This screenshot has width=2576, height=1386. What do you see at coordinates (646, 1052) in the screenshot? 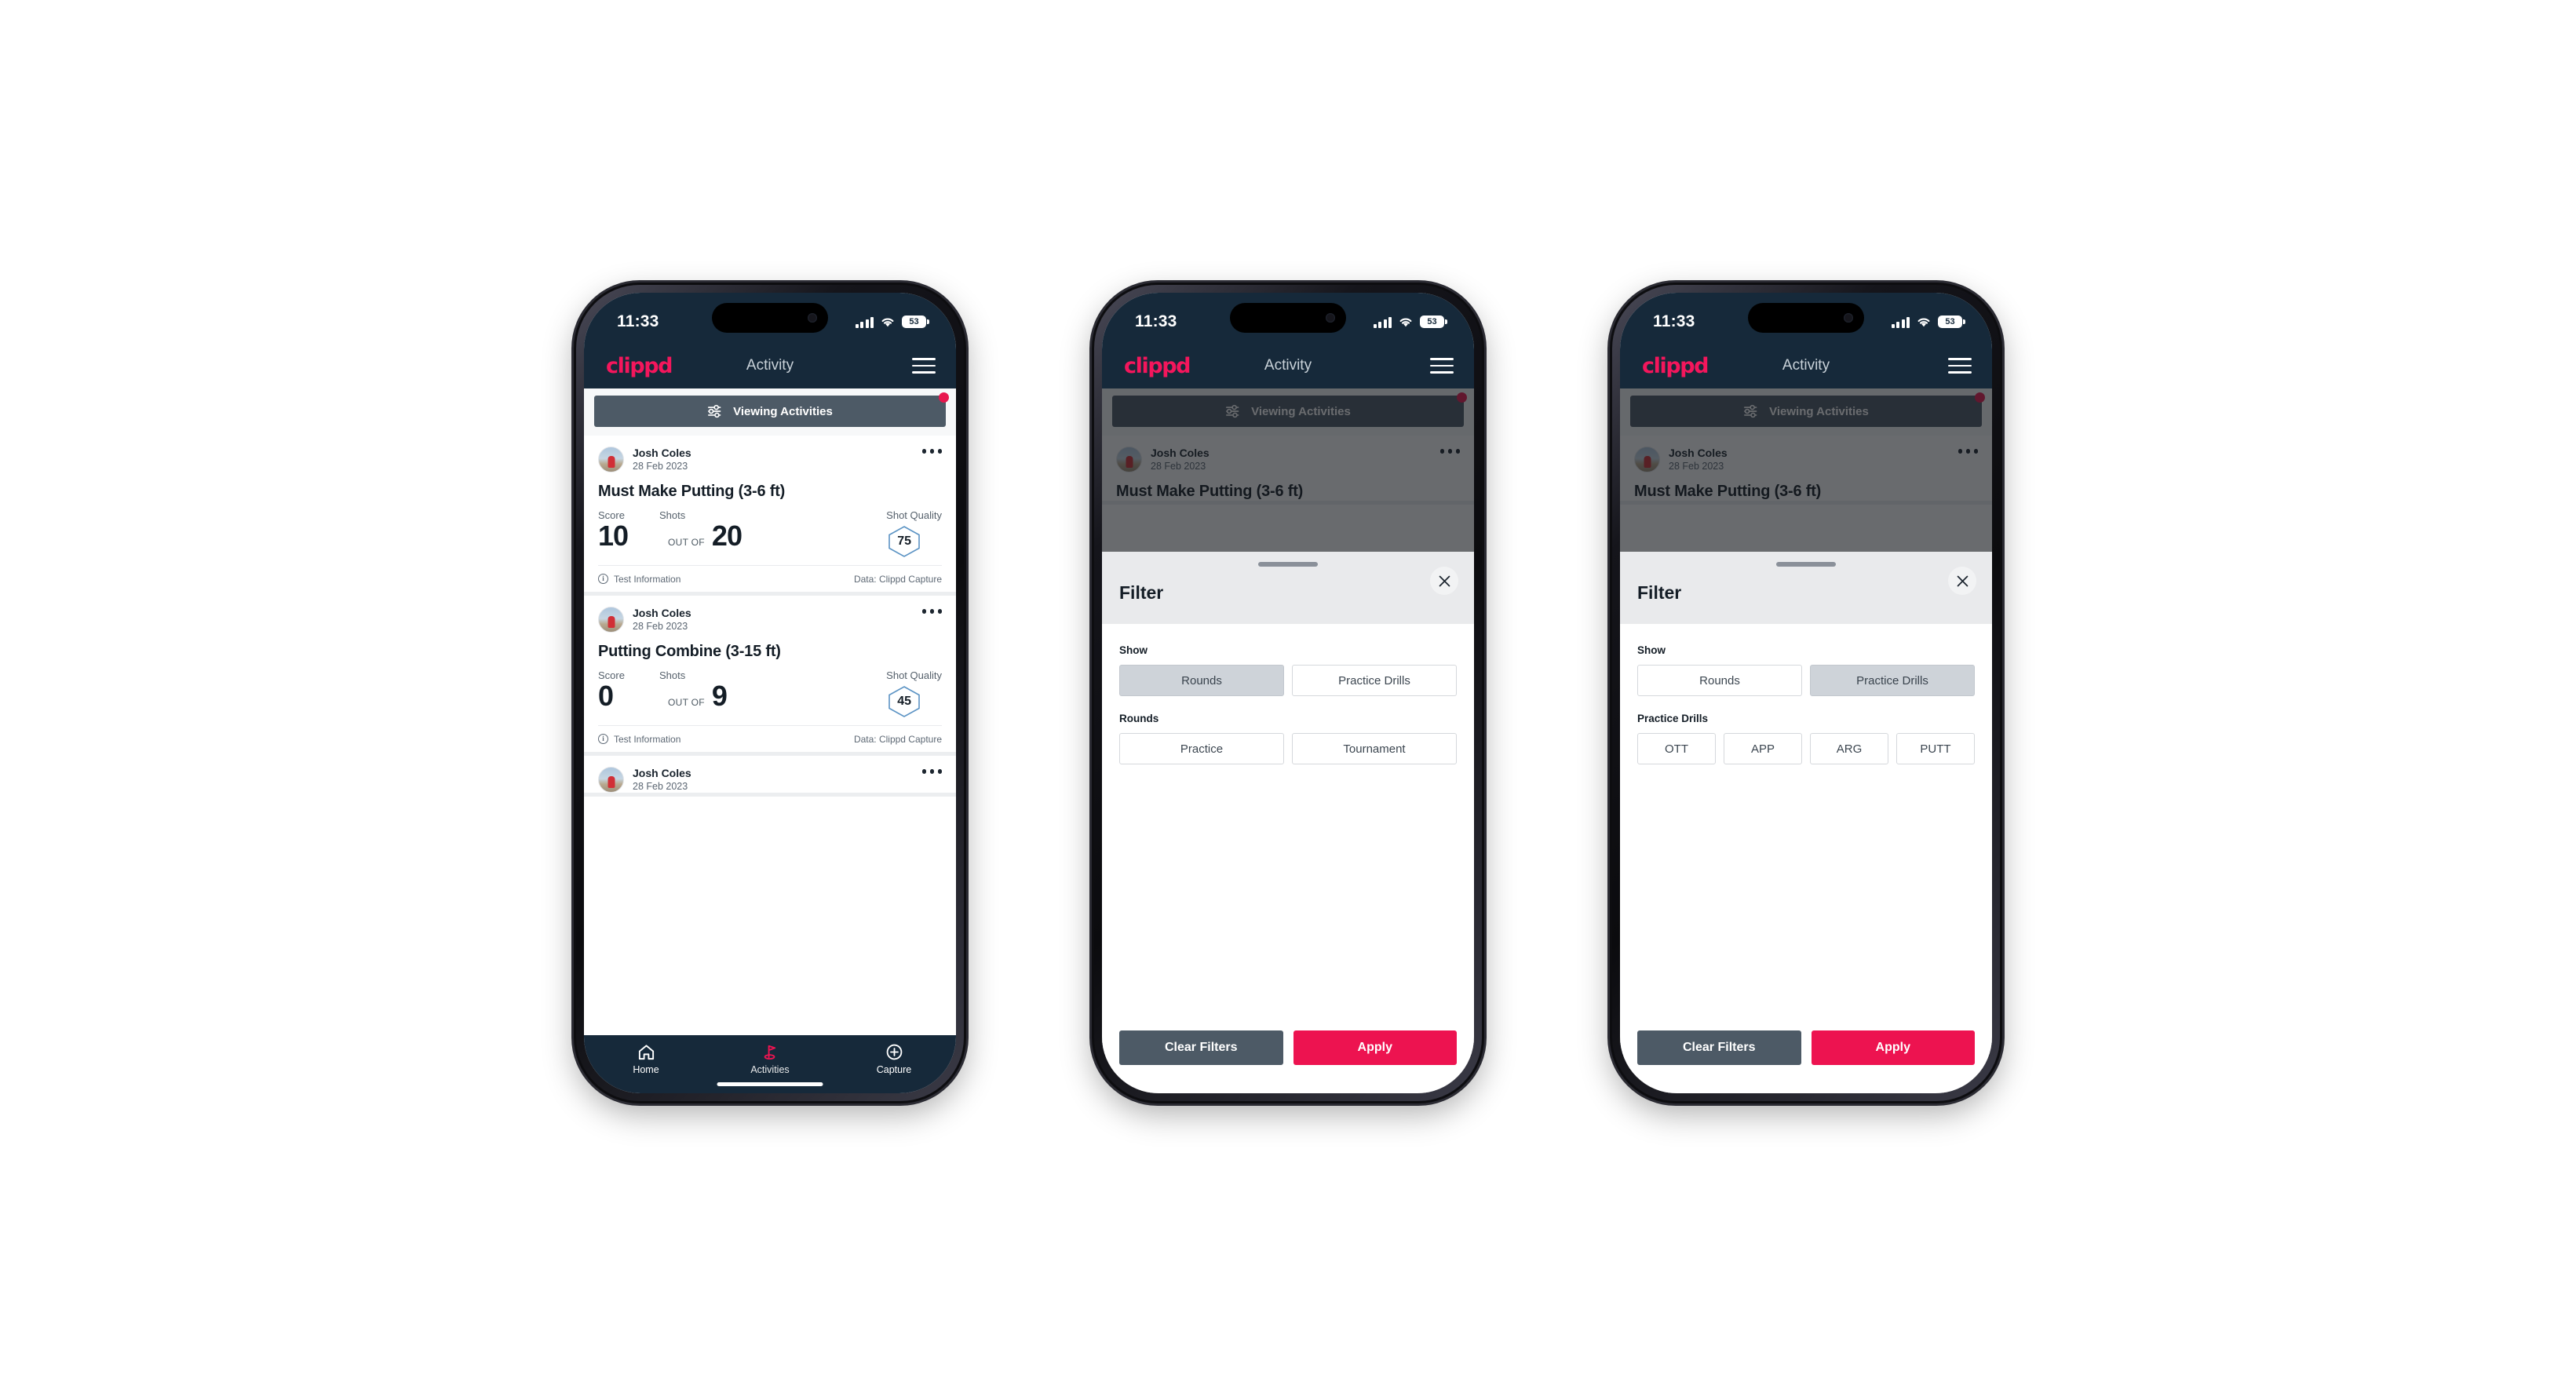
I see `home-icon` at bounding box center [646, 1052].